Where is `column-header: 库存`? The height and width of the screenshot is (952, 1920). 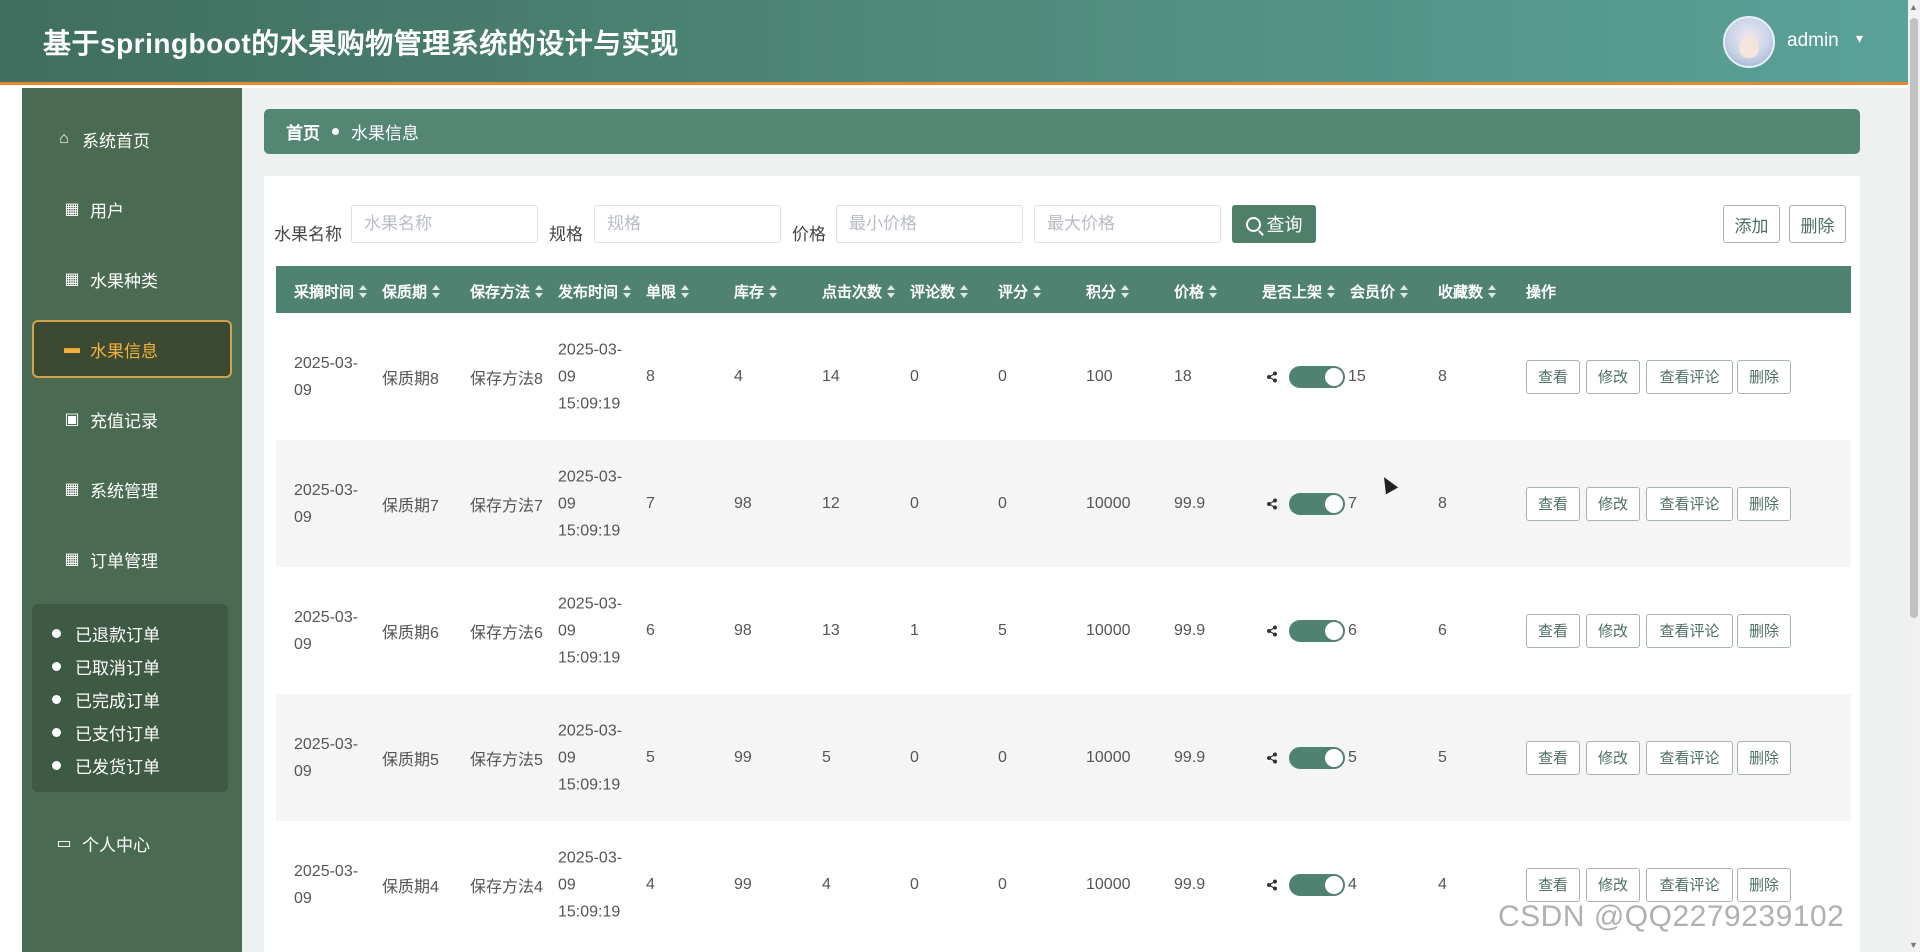 column-header: 库存 is located at coordinates (756, 291).